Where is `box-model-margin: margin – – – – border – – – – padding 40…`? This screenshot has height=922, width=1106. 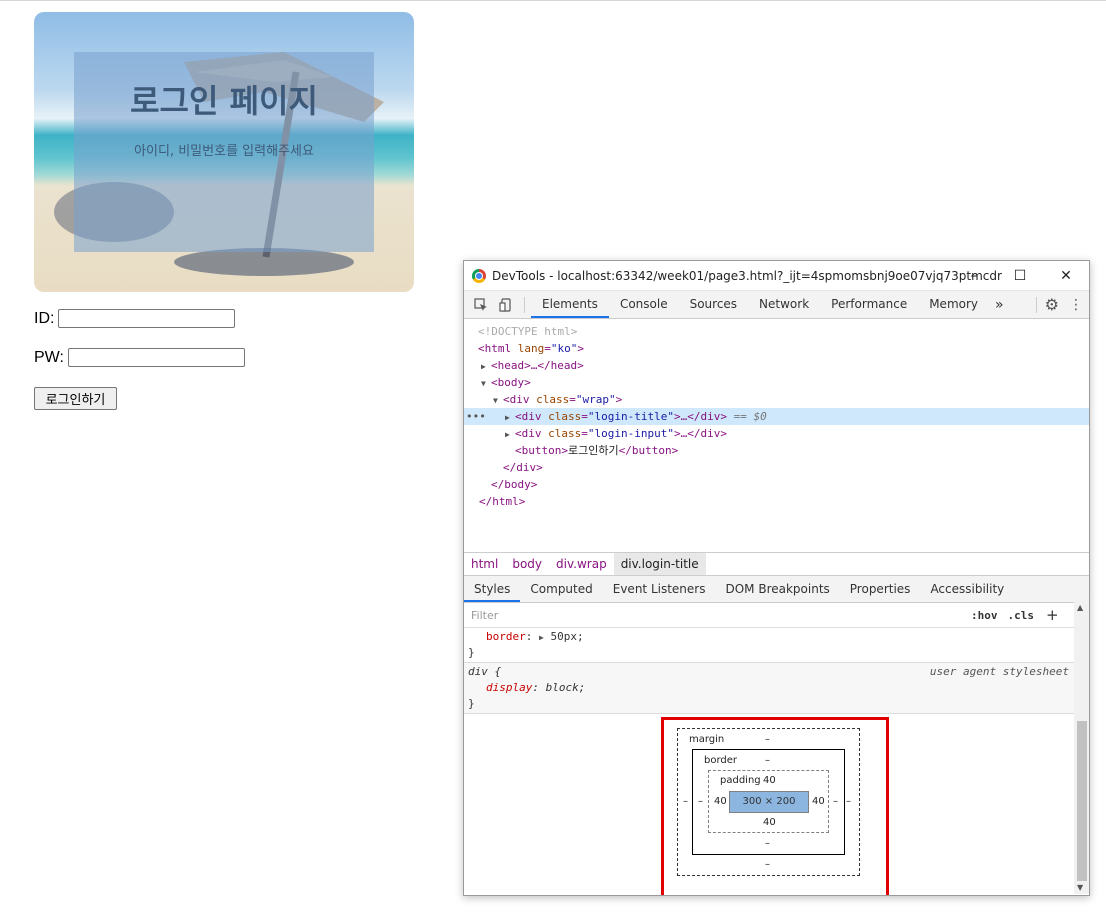 box-model-margin: margin – – – – border – – – – padding 40… is located at coordinates (768, 802).